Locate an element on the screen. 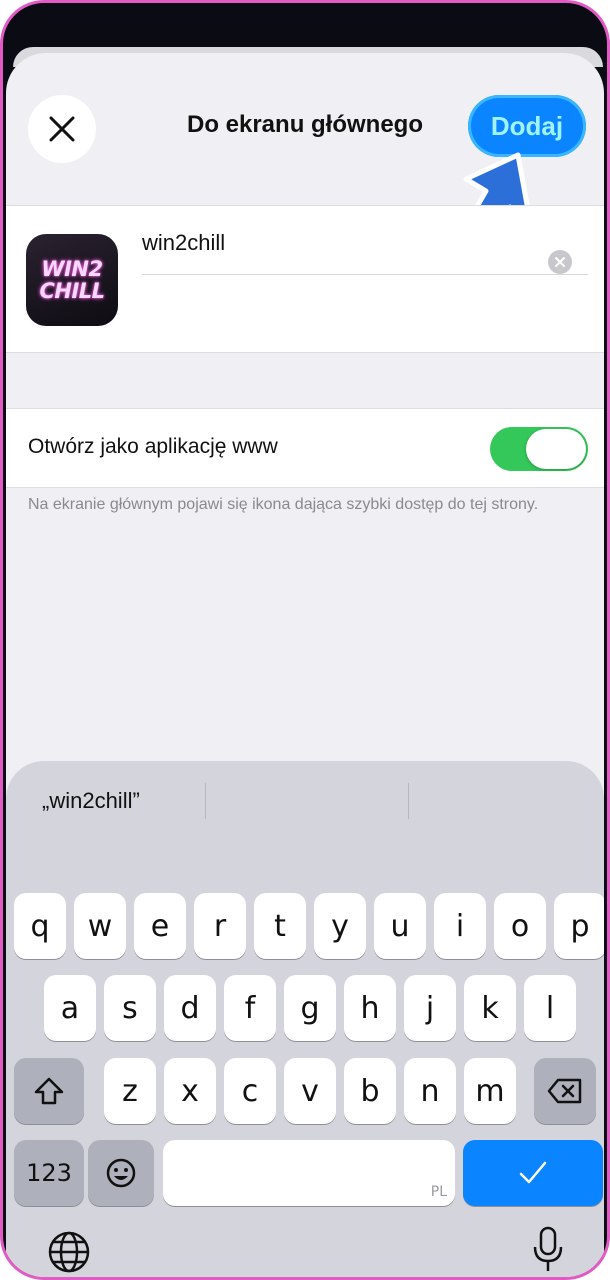 The height and width of the screenshot is (1280, 610). key-x: x is located at coordinates (190, 1091).